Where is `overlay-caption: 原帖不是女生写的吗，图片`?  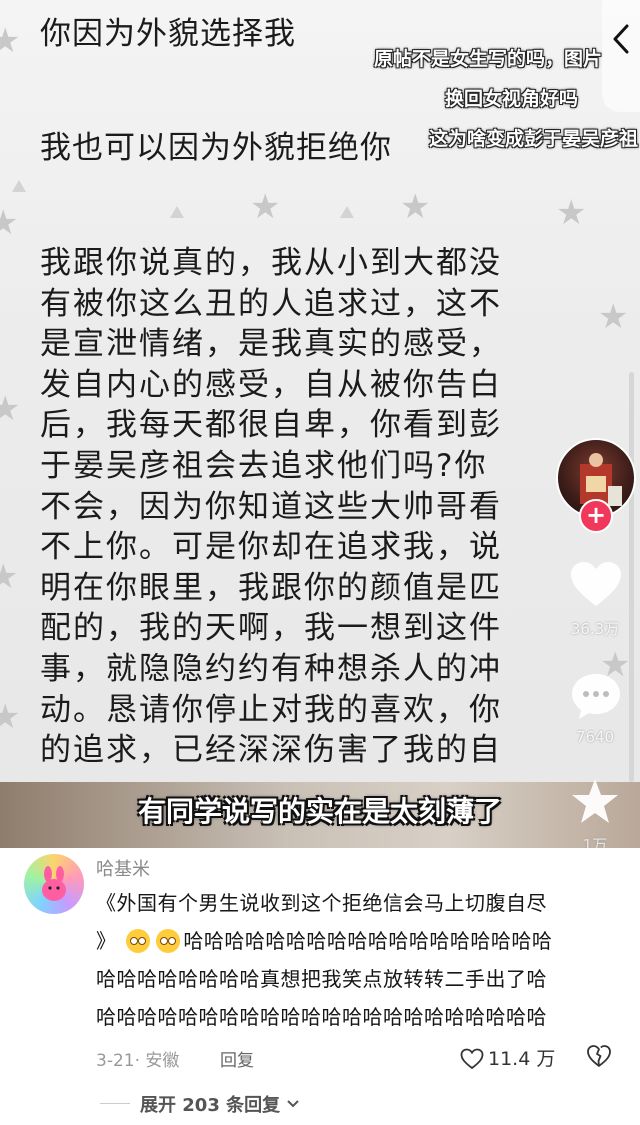 overlay-caption: 原帖不是女生写的吗，图片 is located at coordinates (487, 59).